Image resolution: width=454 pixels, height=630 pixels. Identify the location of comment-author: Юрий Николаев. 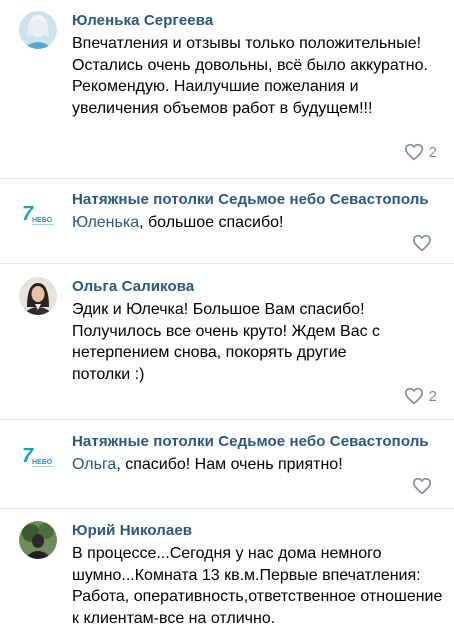
(132, 530).